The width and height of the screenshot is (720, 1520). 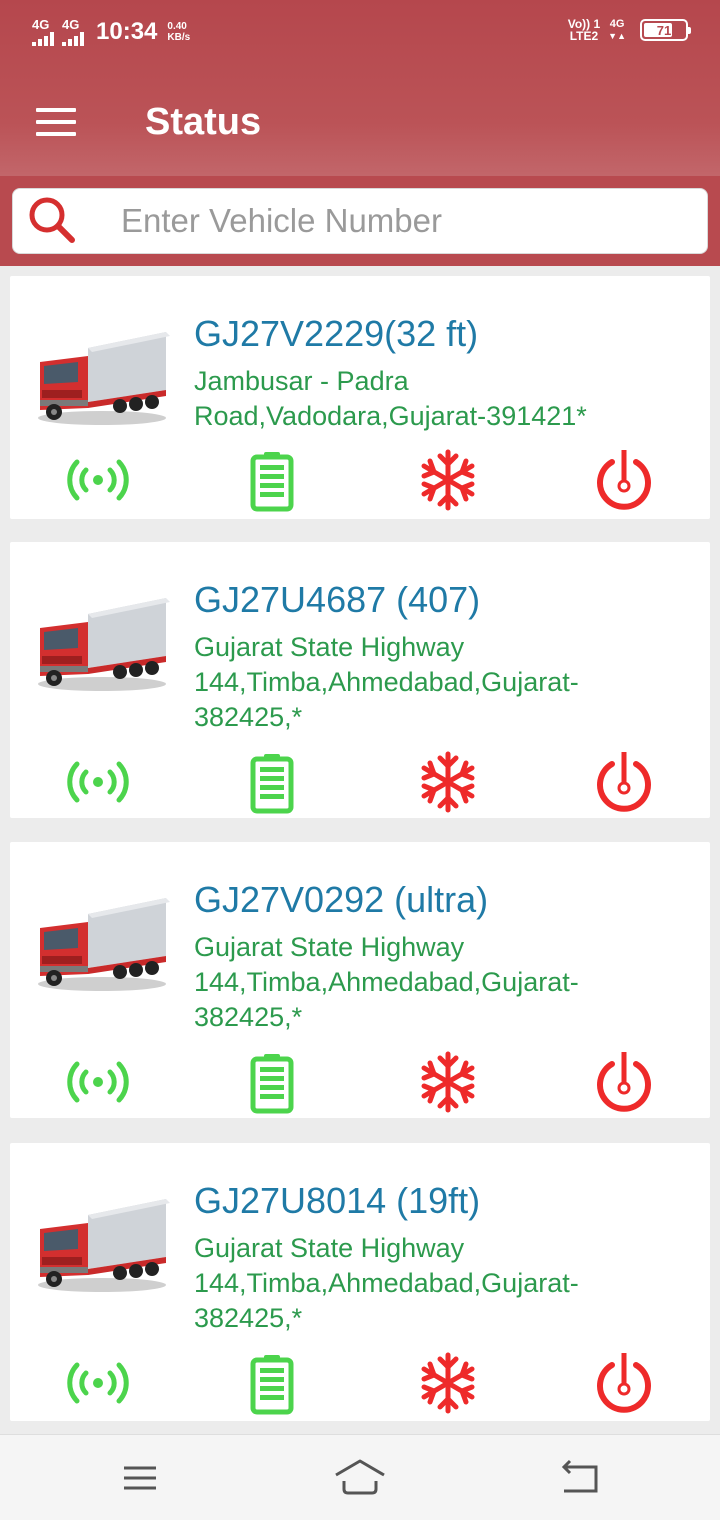 What do you see at coordinates (337, 599) in the screenshot?
I see `vehicle-name: GJ27U4687 (407)` at bounding box center [337, 599].